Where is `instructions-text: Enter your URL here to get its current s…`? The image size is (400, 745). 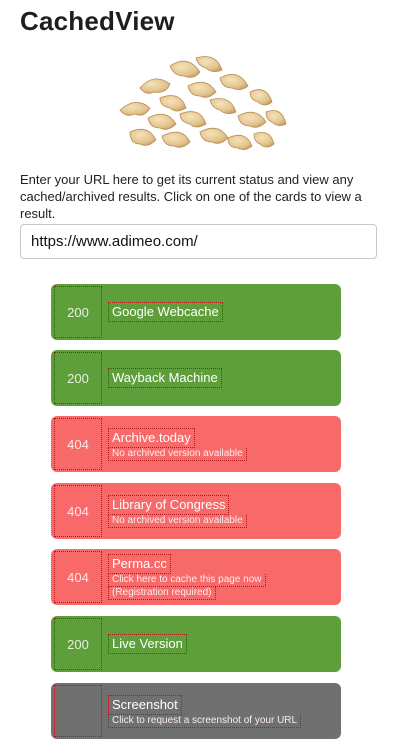
instructions-text: Enter your URL here to get its current s… is located at coordinates (191, 196).